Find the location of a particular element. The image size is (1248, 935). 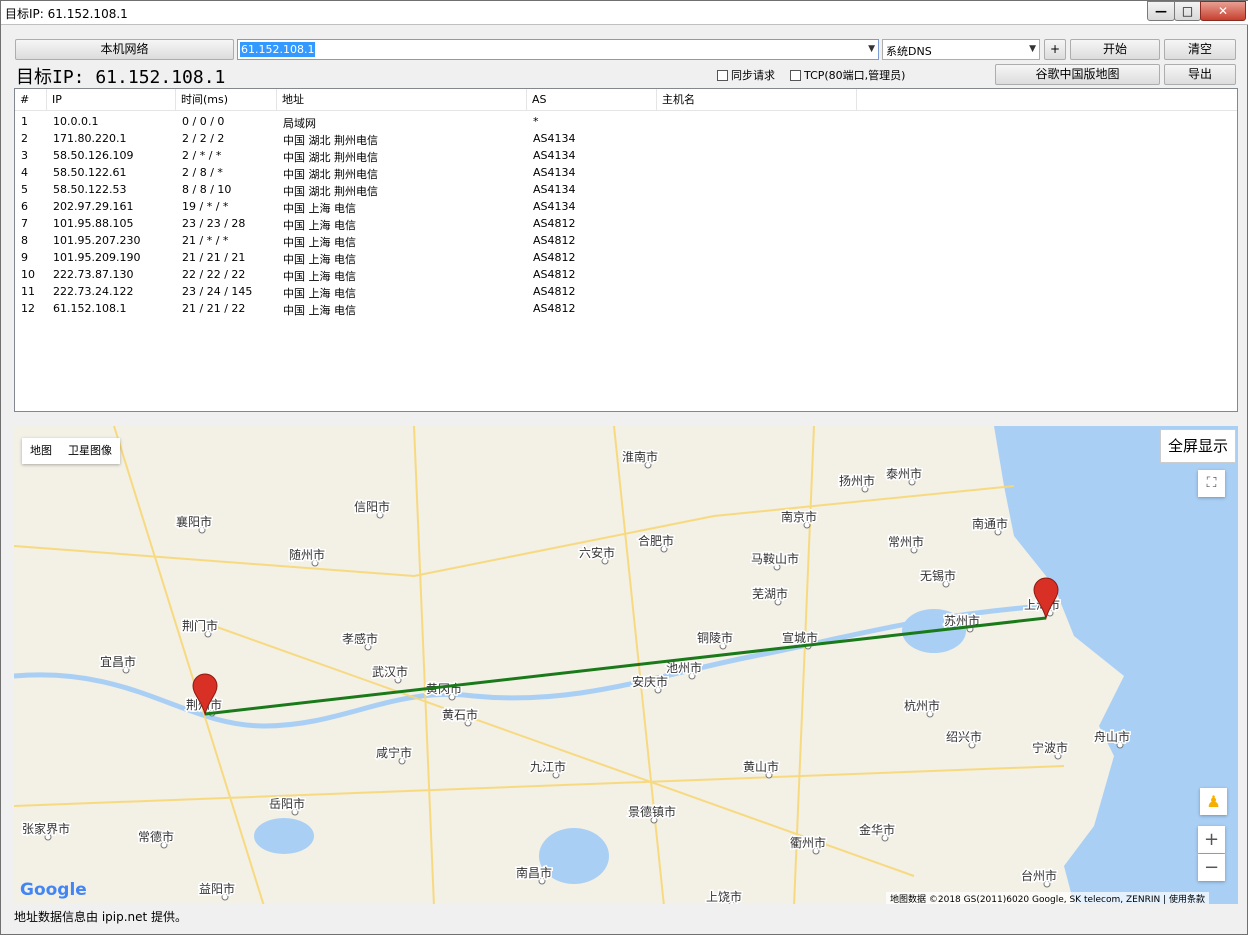

hop-index: 11 is located at coordinates (28, 291).